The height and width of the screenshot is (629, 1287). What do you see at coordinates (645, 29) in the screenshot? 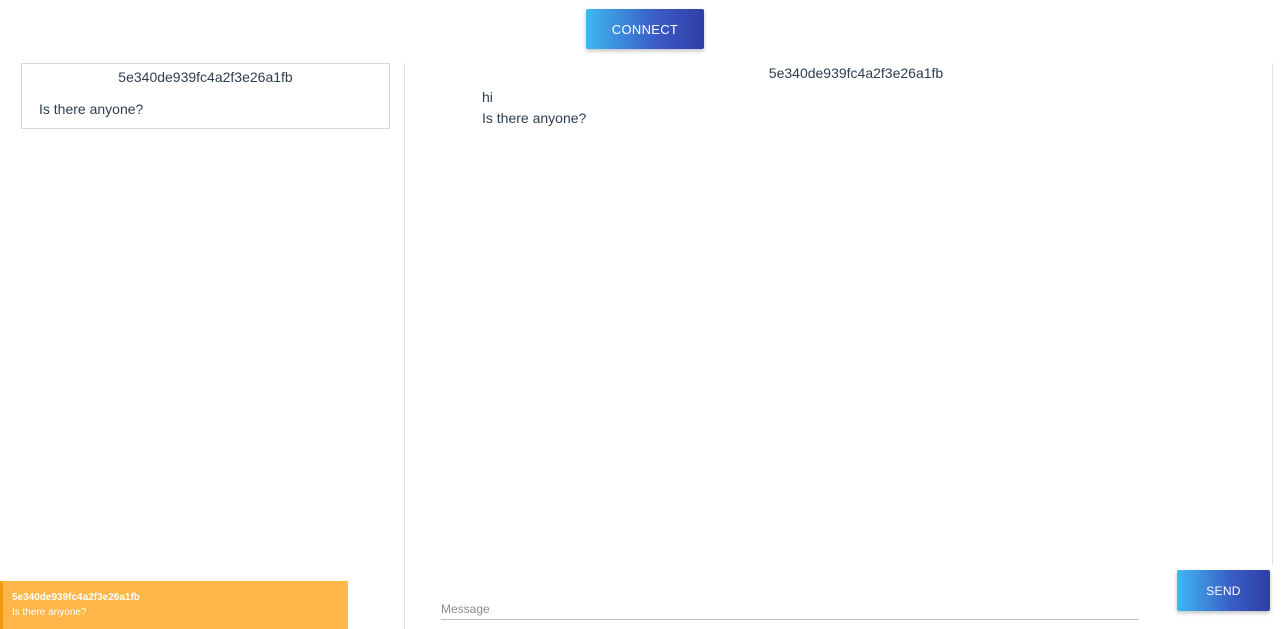
I see `connect-button: CONNECT` at bounding box center [645, 29].